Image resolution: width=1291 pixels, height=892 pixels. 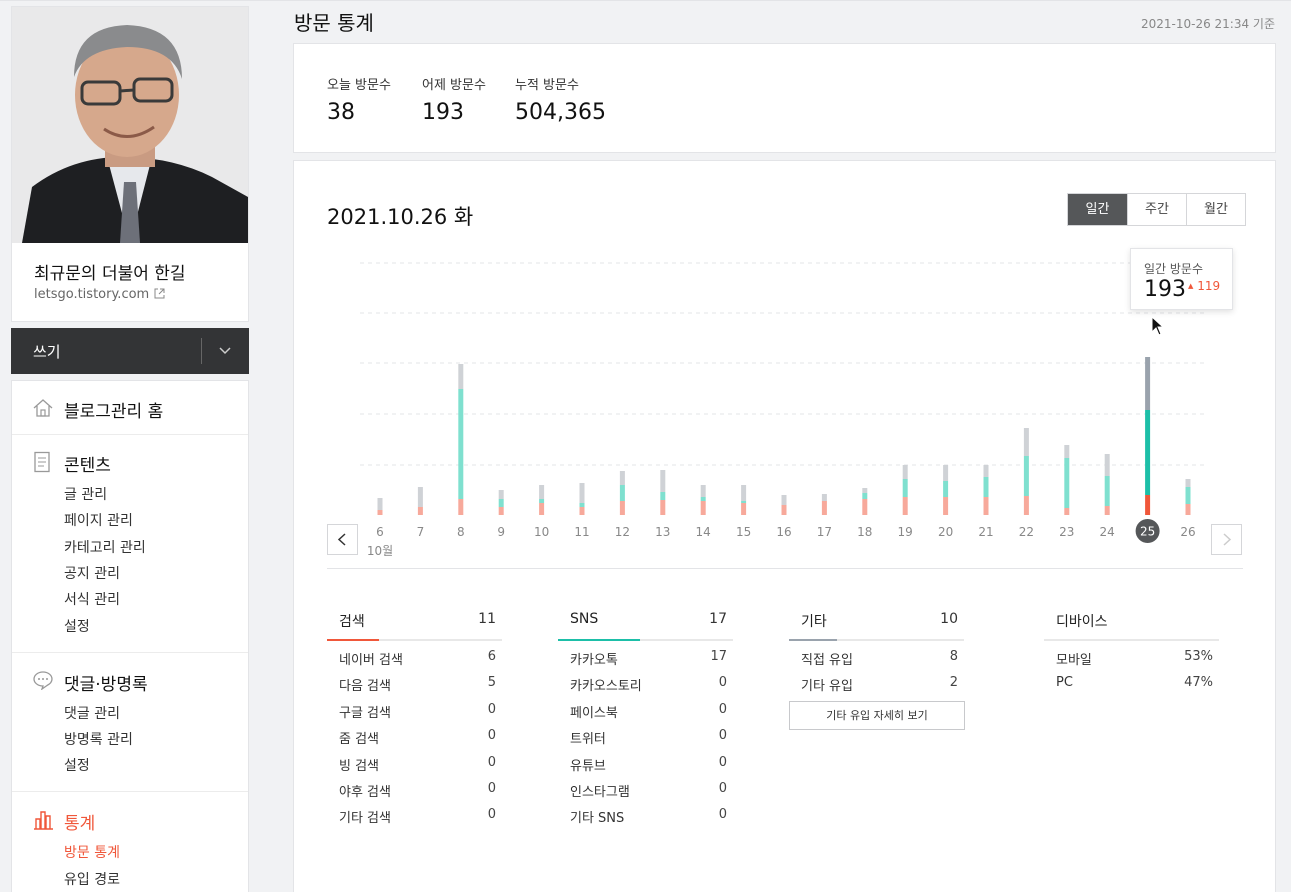 What do you see at coordinates (159, 293) in the screenshot?
I see `external-link-icon` at bounding box center [159, 293].